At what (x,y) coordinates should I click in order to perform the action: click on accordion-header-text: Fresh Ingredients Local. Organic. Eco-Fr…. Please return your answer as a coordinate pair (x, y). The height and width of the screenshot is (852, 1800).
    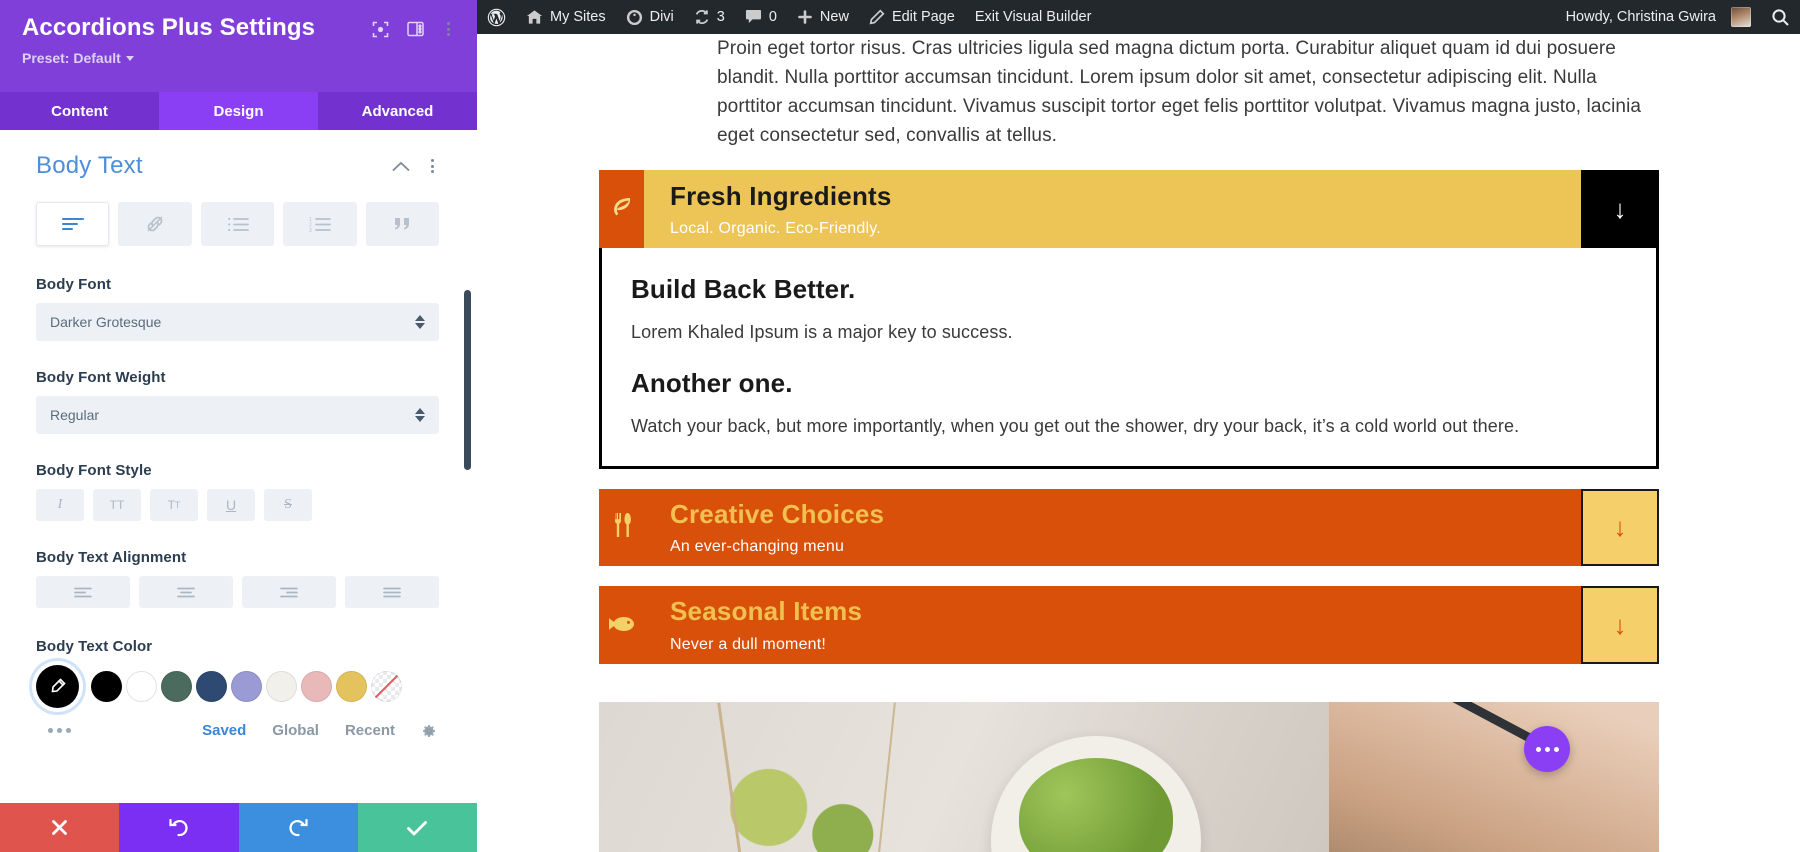
    Looking at the image, I should click on (1112, 209).